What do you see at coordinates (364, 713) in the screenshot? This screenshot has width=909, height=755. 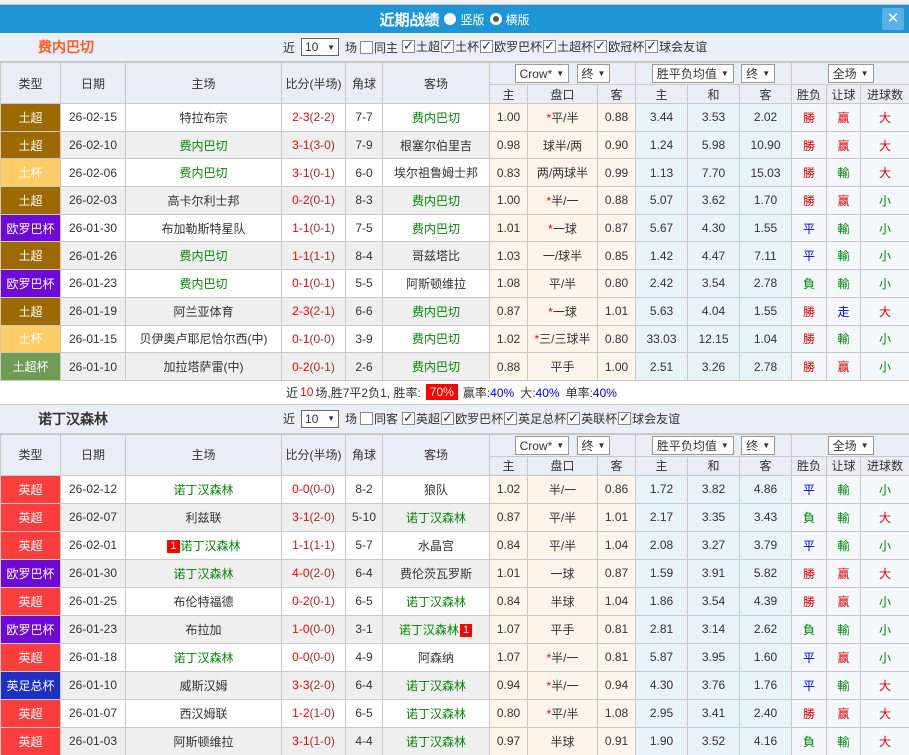 I see `corner-count: 6-5` at bounding box center [364, 713].